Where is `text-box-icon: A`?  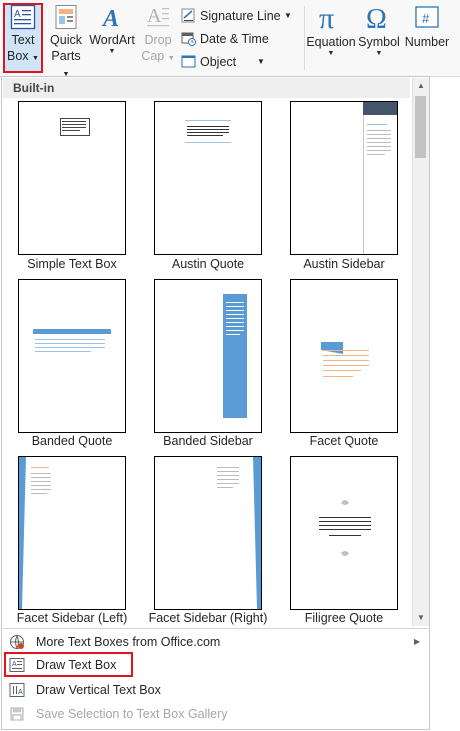
text-box-icon: A is located at coordinates (23, 17).